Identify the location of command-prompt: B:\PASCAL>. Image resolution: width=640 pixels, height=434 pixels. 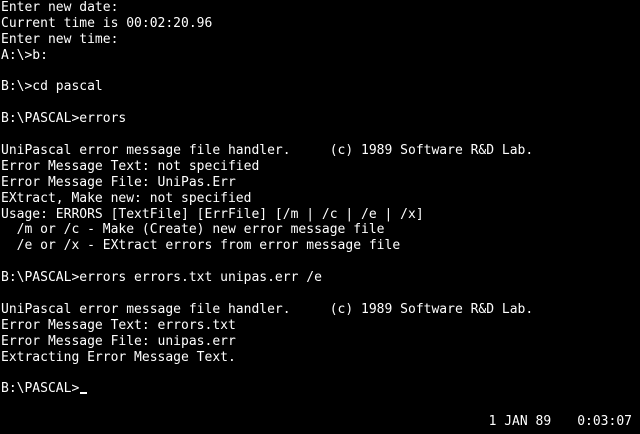
(40, 389).